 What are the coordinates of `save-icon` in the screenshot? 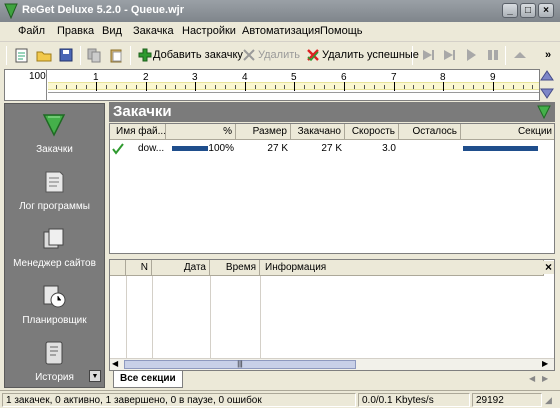 It's located at (66, 55).